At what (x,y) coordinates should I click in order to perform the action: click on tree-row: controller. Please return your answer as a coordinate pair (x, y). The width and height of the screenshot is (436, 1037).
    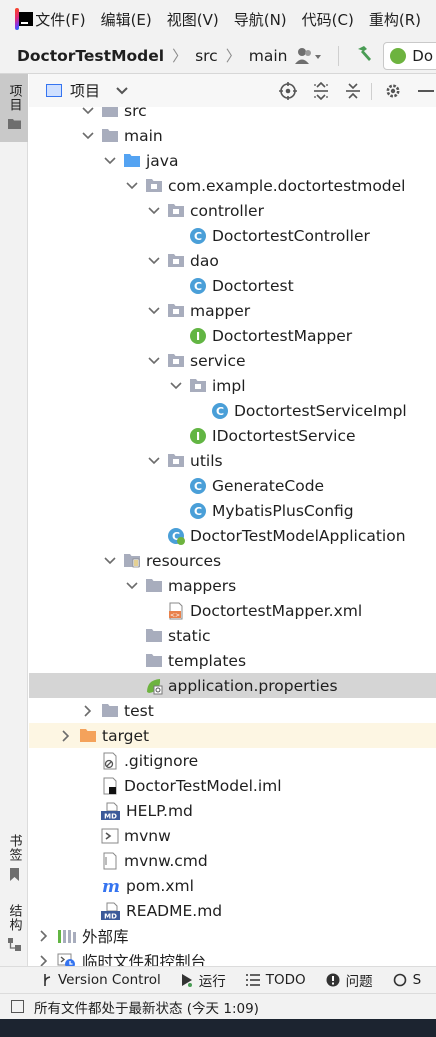
    Looking at the image, I should click on (232, 210).